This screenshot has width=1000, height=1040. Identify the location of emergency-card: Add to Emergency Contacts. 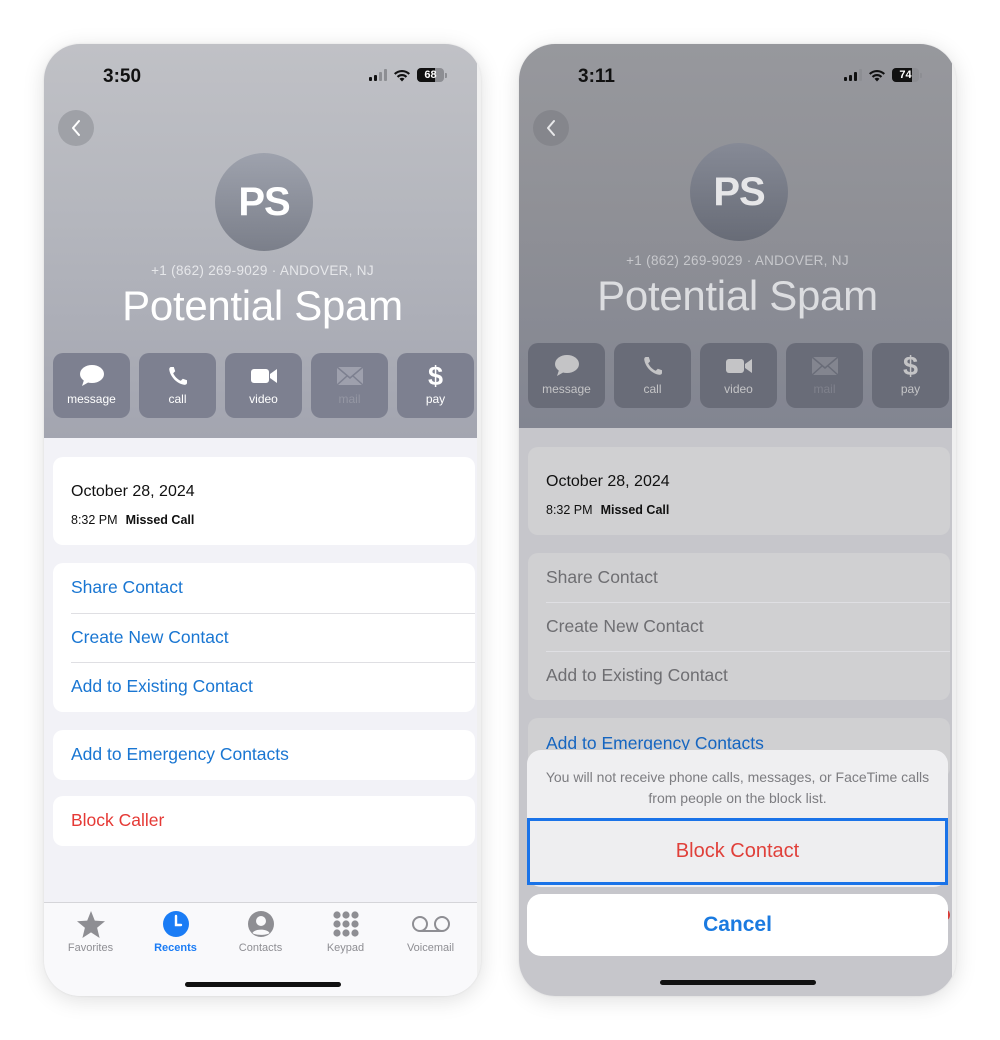
(264, 755).